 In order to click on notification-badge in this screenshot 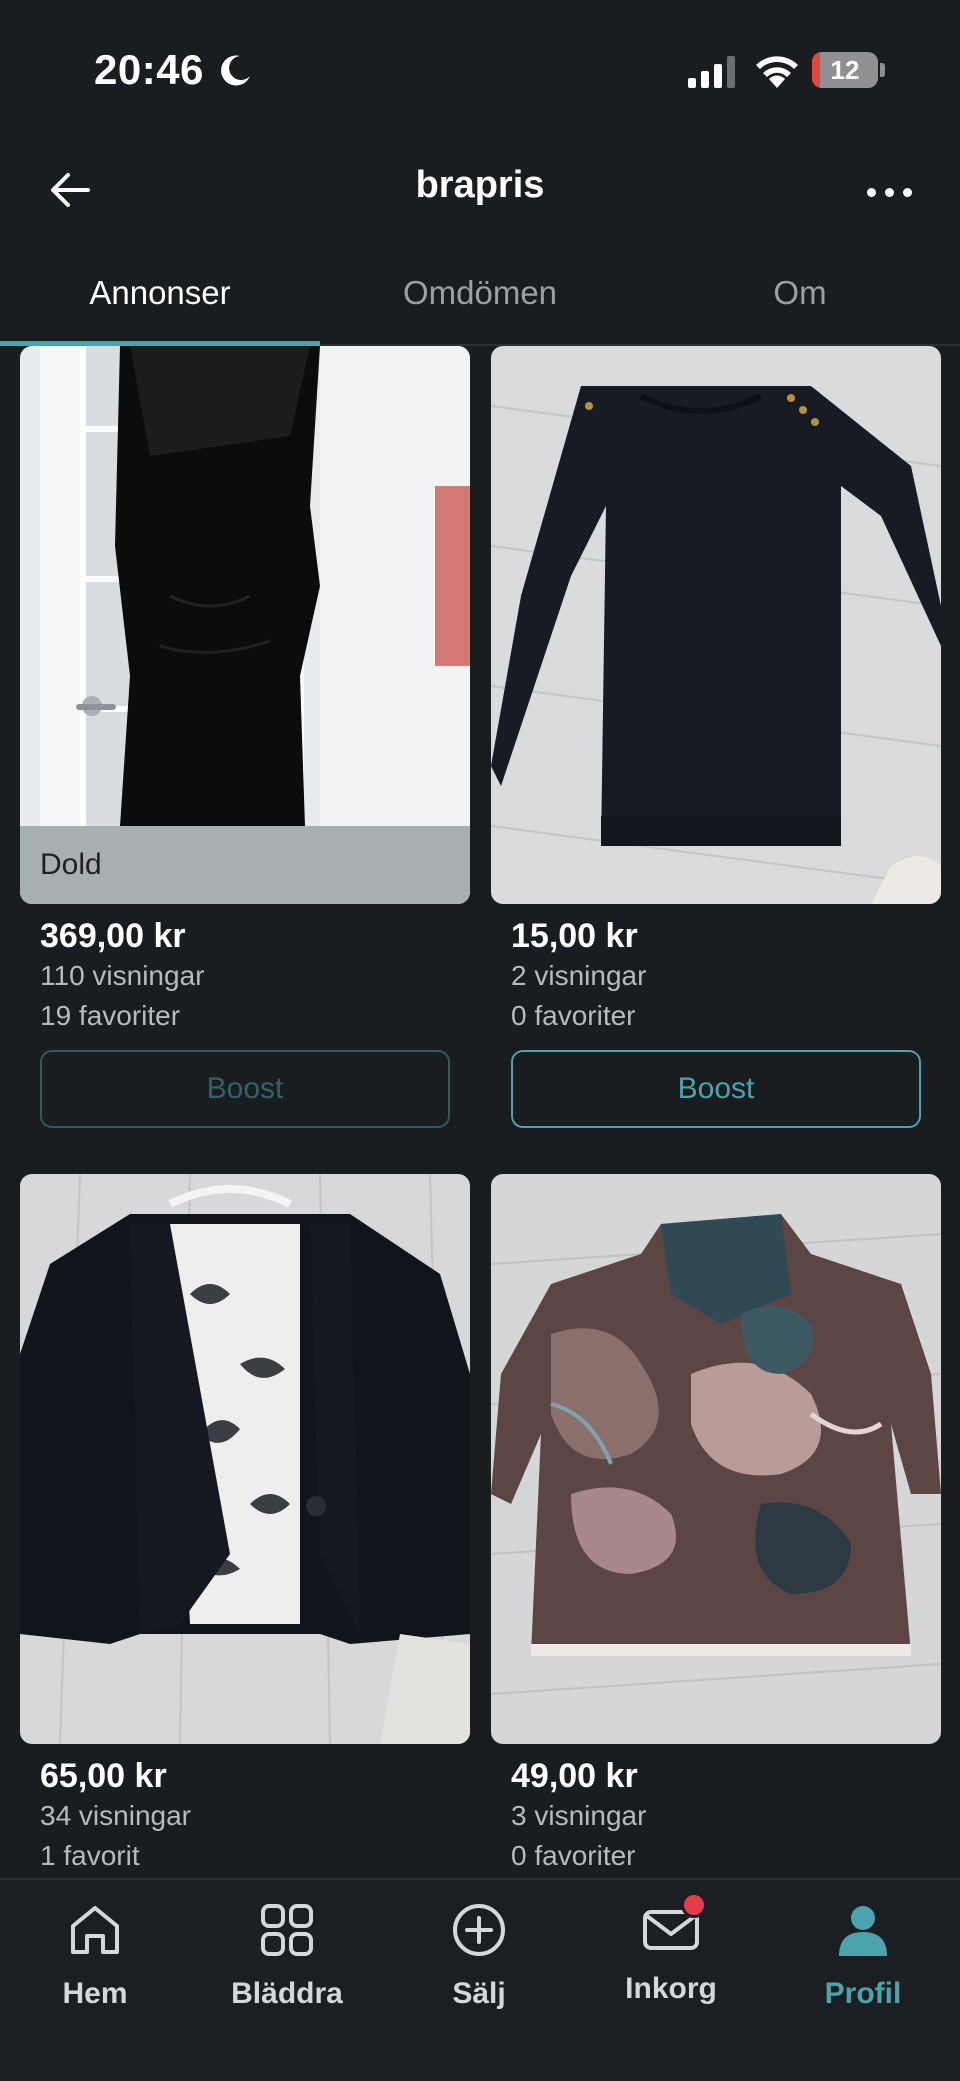, I will do `click(694, 1905)`.